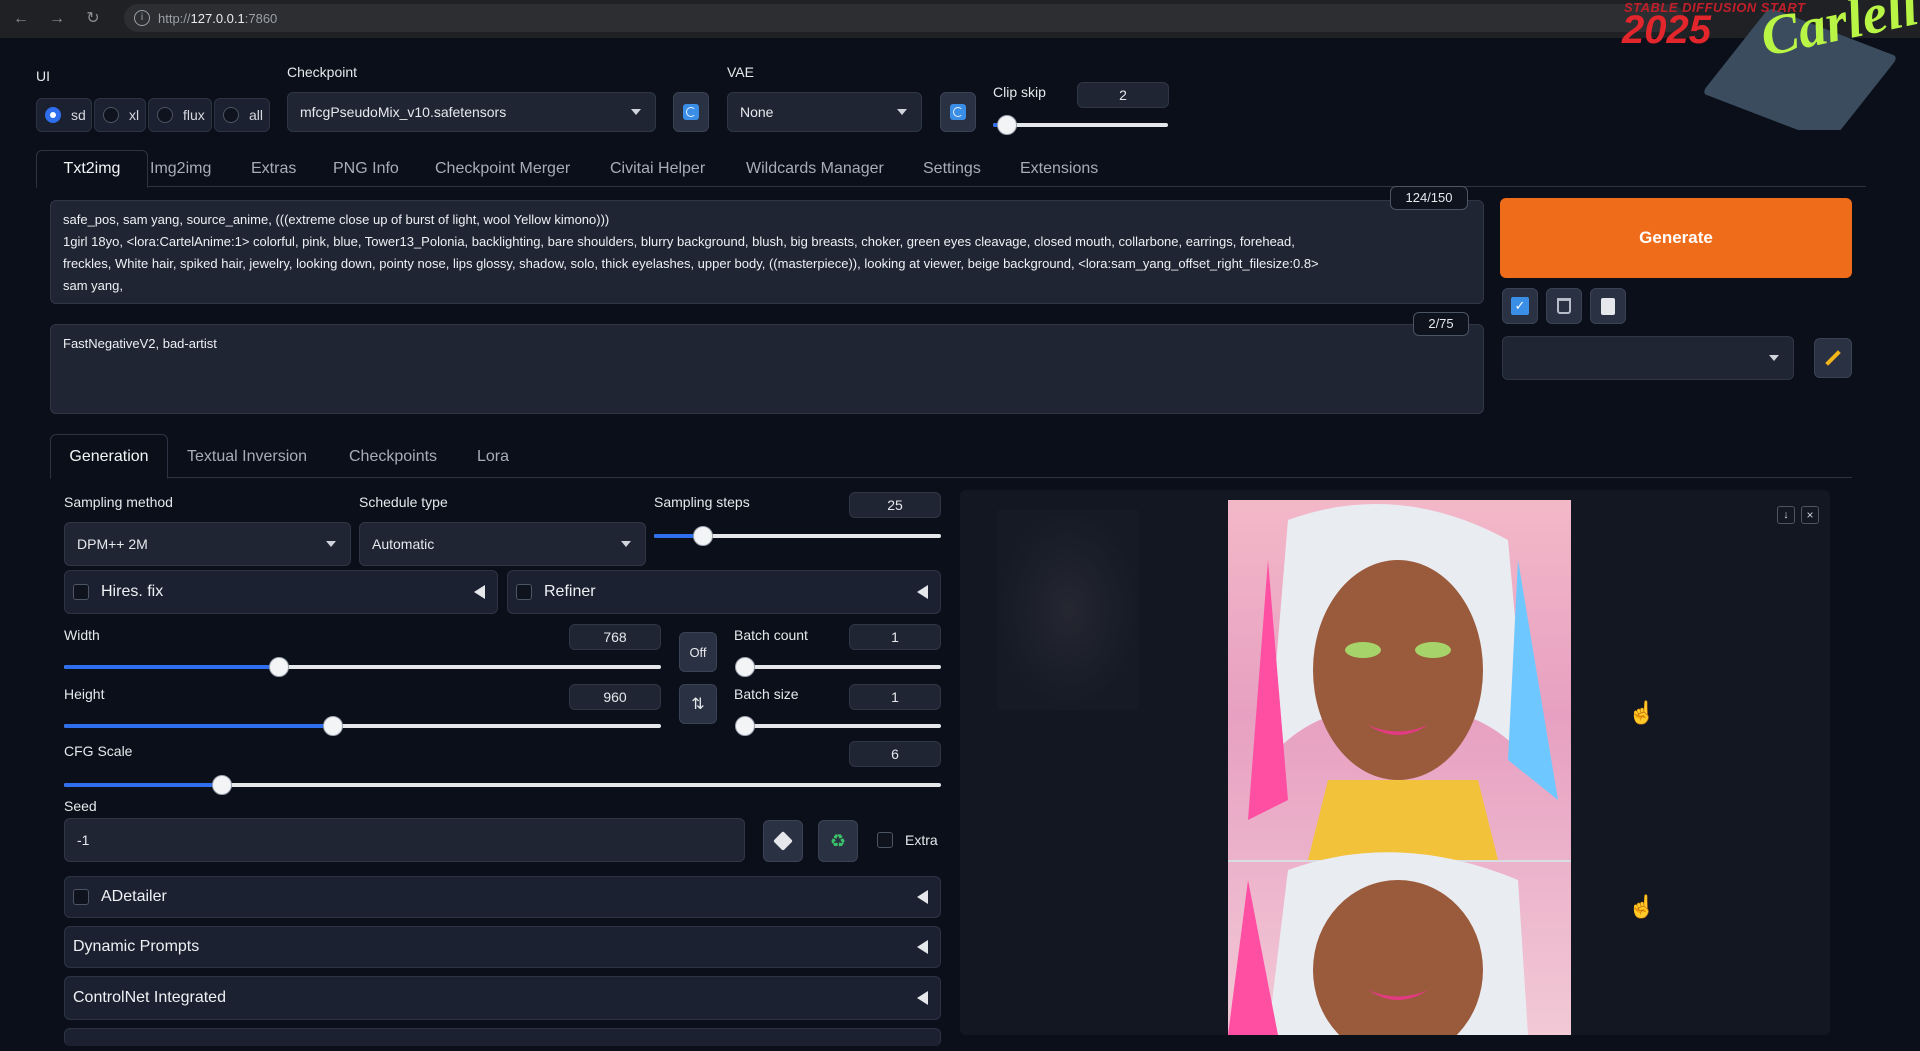 The width and height of the screenshot is (1920, 1051). What do you see at coordinates (92, 169) in the screenshot?
I see `tab-txt2img: Txt2img` at bounding box center [92, 169].